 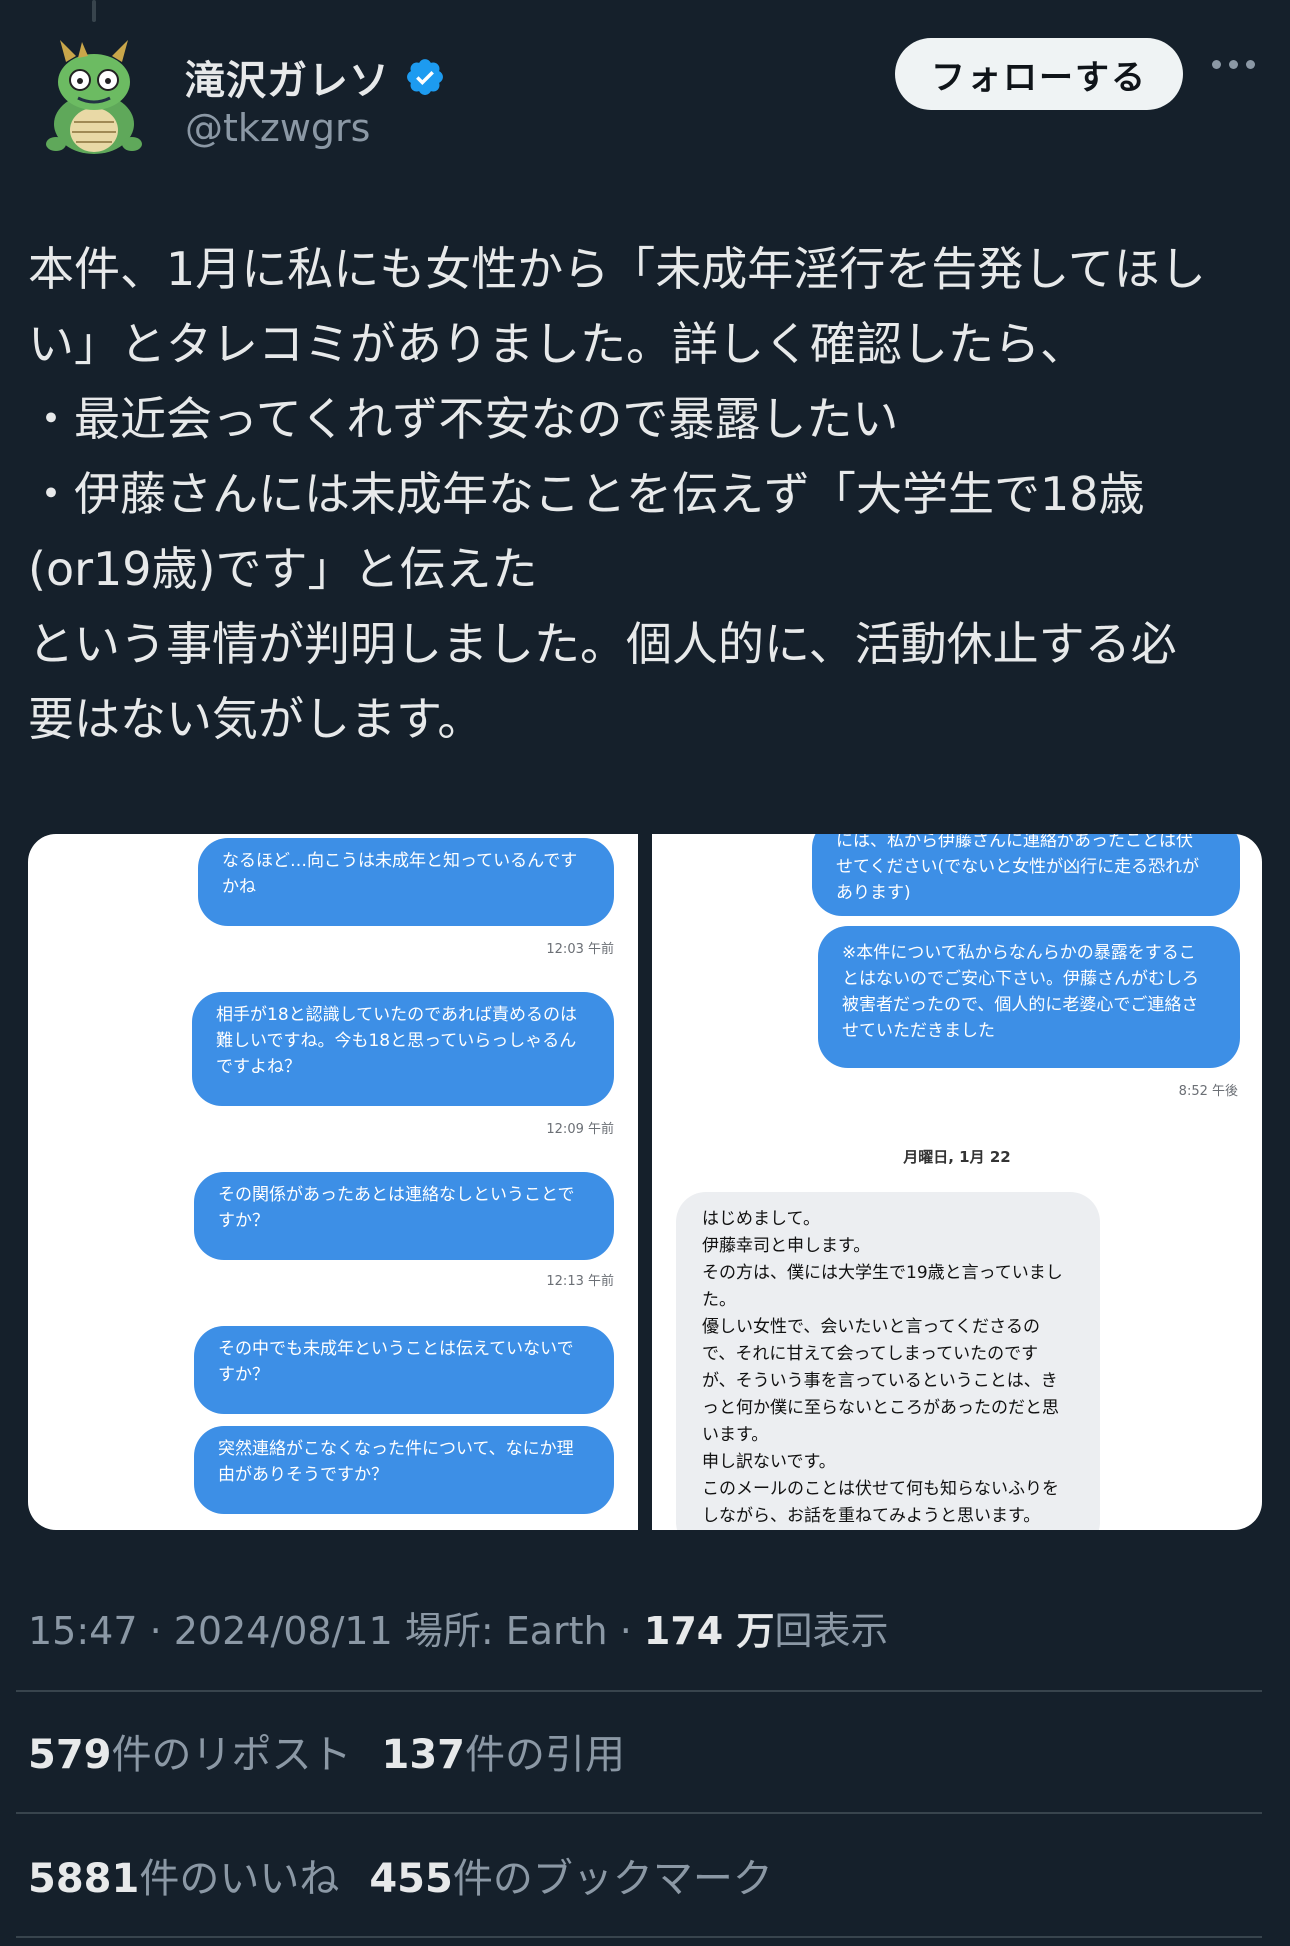 I want to click on more-options-icon, so click(x=1236, y=67).